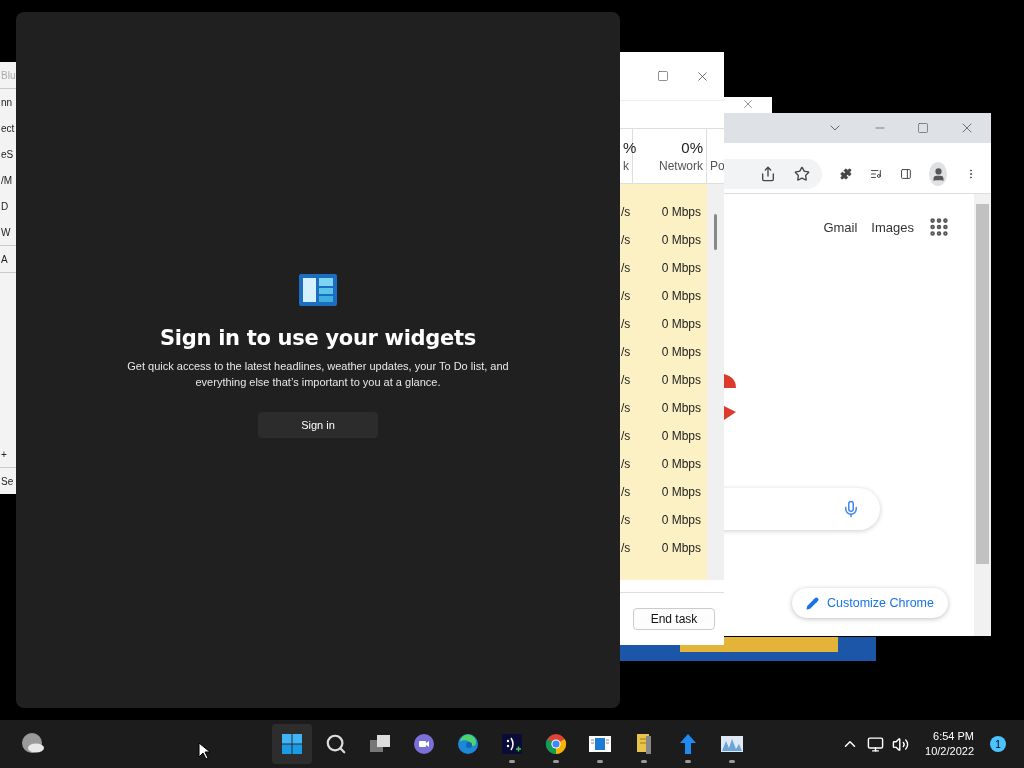 The image size is (1024, 768). Describe the element at coordinates (7, 102) in the screenshot. I see `list-text: nn` at that location.